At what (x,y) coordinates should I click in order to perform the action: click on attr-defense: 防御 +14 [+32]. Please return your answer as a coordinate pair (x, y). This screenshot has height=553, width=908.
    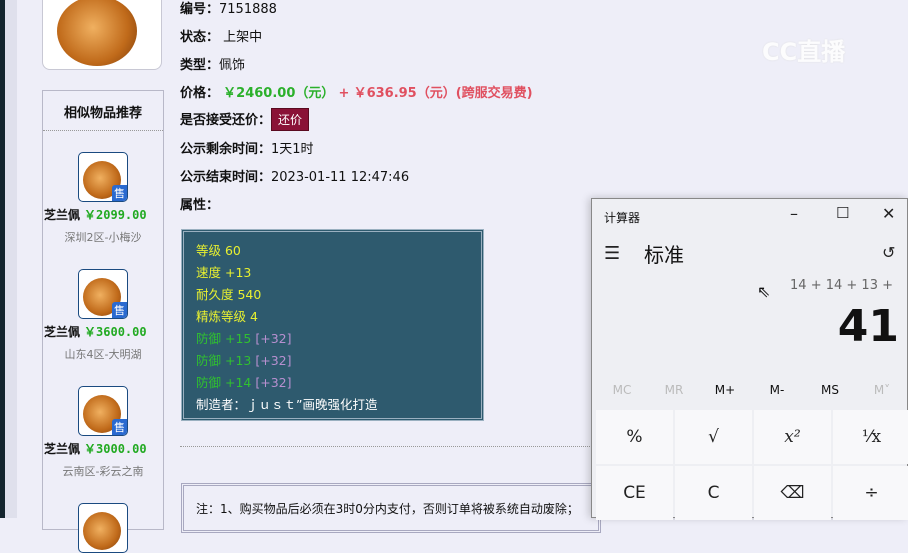
    Looking at the image, I should click on (244, 382).